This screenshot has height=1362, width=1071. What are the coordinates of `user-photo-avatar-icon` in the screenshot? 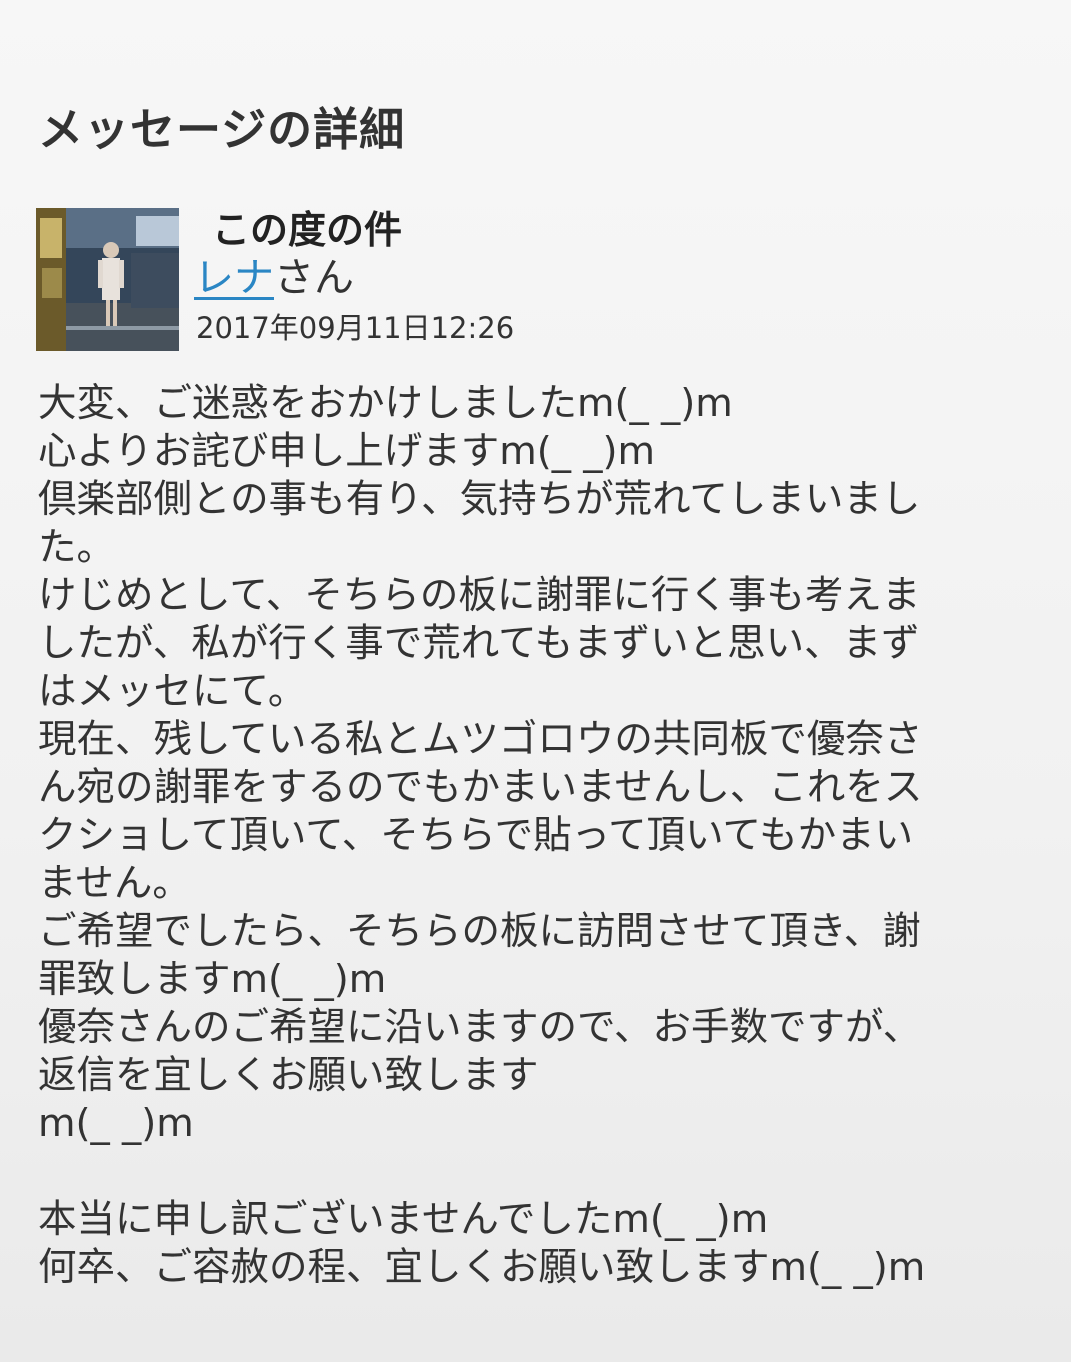 It's located at (107, 279).